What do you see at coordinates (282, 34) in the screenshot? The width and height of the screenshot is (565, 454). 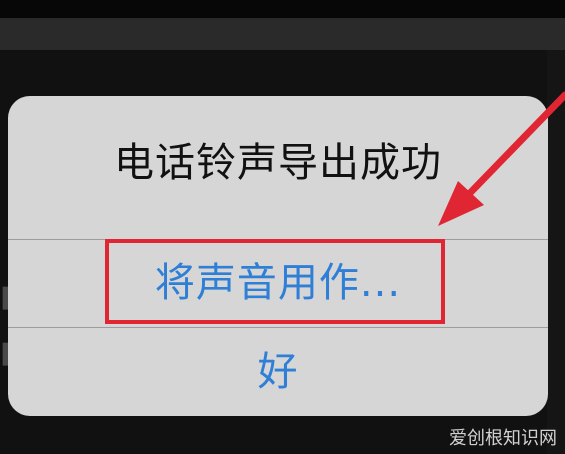 I see `navigation-bar` at bounding box center [282, 34].